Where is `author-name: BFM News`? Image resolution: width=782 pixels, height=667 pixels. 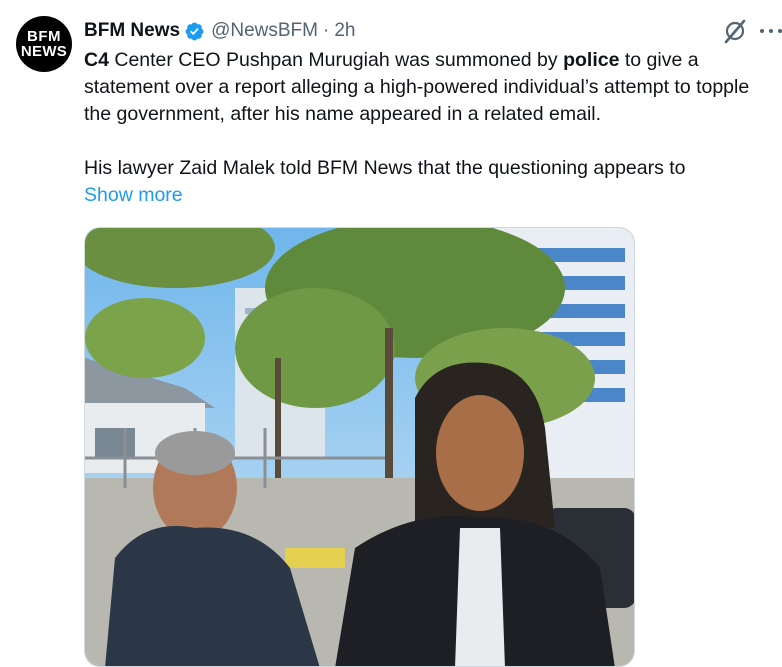
author-name: BFM News is located at coordinates (132, 31).